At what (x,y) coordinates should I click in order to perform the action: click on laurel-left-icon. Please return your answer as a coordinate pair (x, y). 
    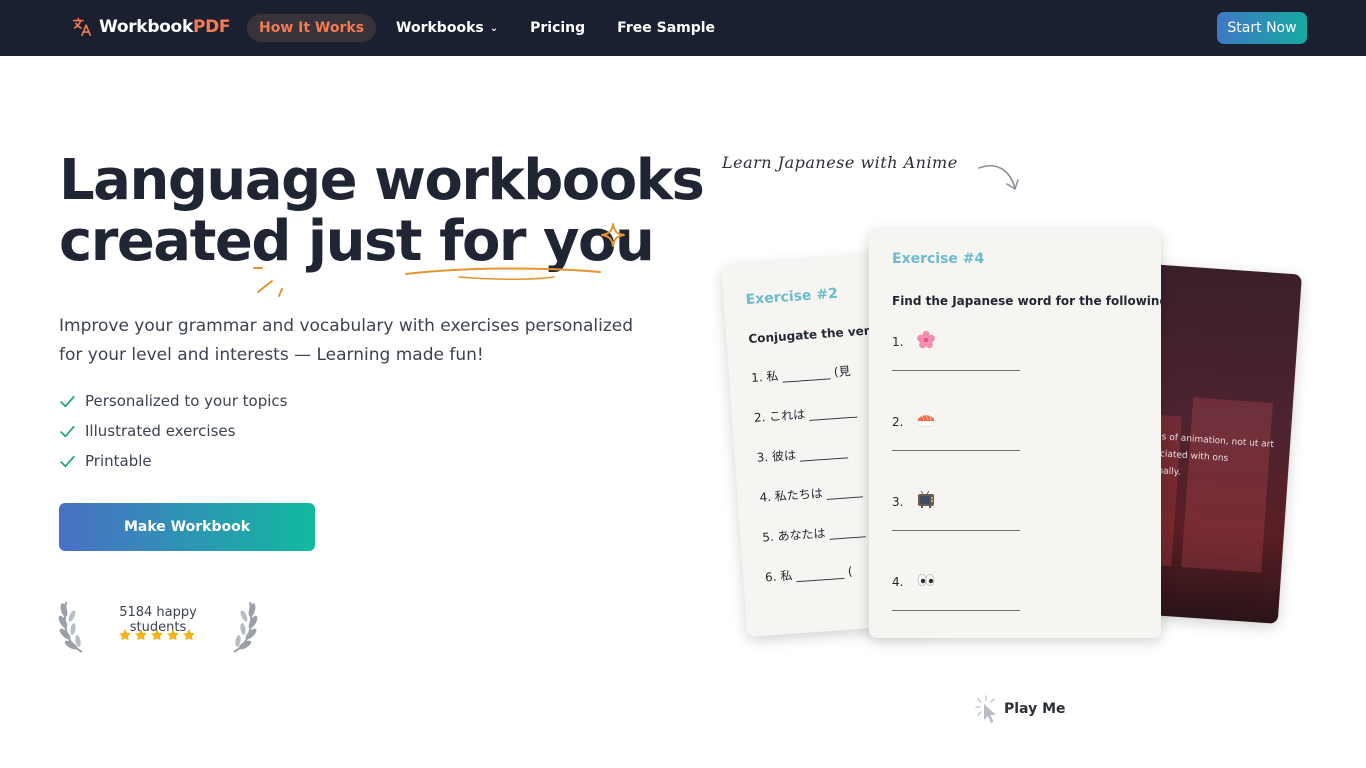
    Looking at the image, I should click on (70, 627).